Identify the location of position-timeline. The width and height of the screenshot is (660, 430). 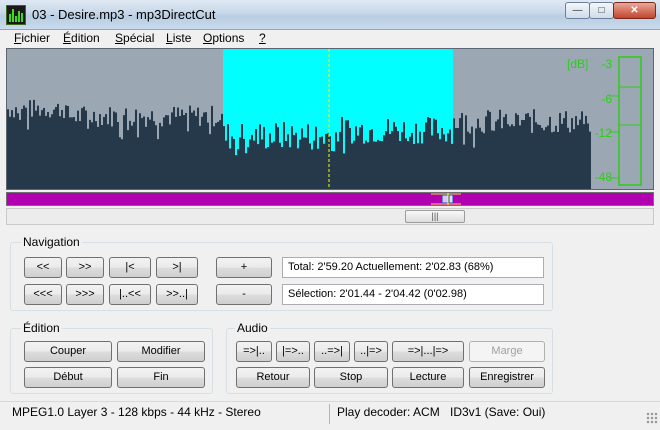
(330, 199).